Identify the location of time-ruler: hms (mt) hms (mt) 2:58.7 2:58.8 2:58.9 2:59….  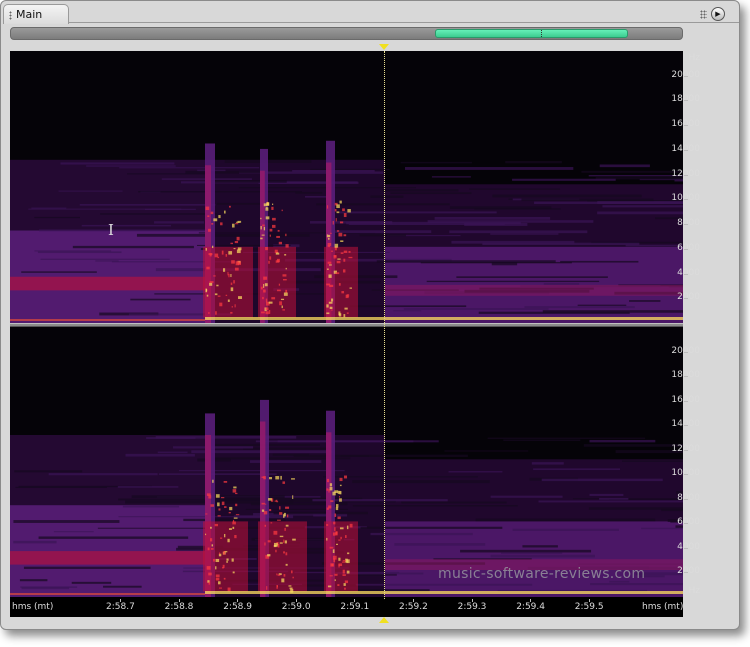
(346, 608).